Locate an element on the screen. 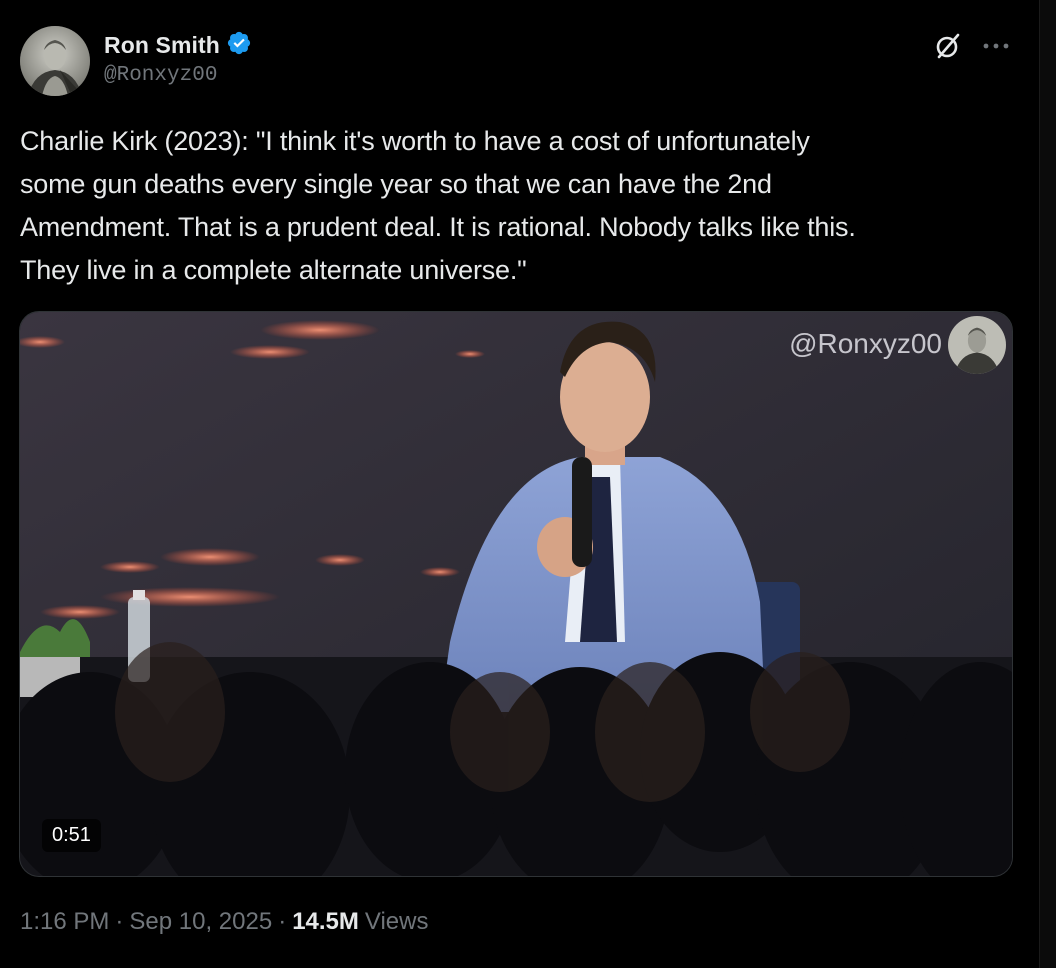 This screenshot has width=1056, height=968. scrollbar-track is located at coordinates (1047, 484).